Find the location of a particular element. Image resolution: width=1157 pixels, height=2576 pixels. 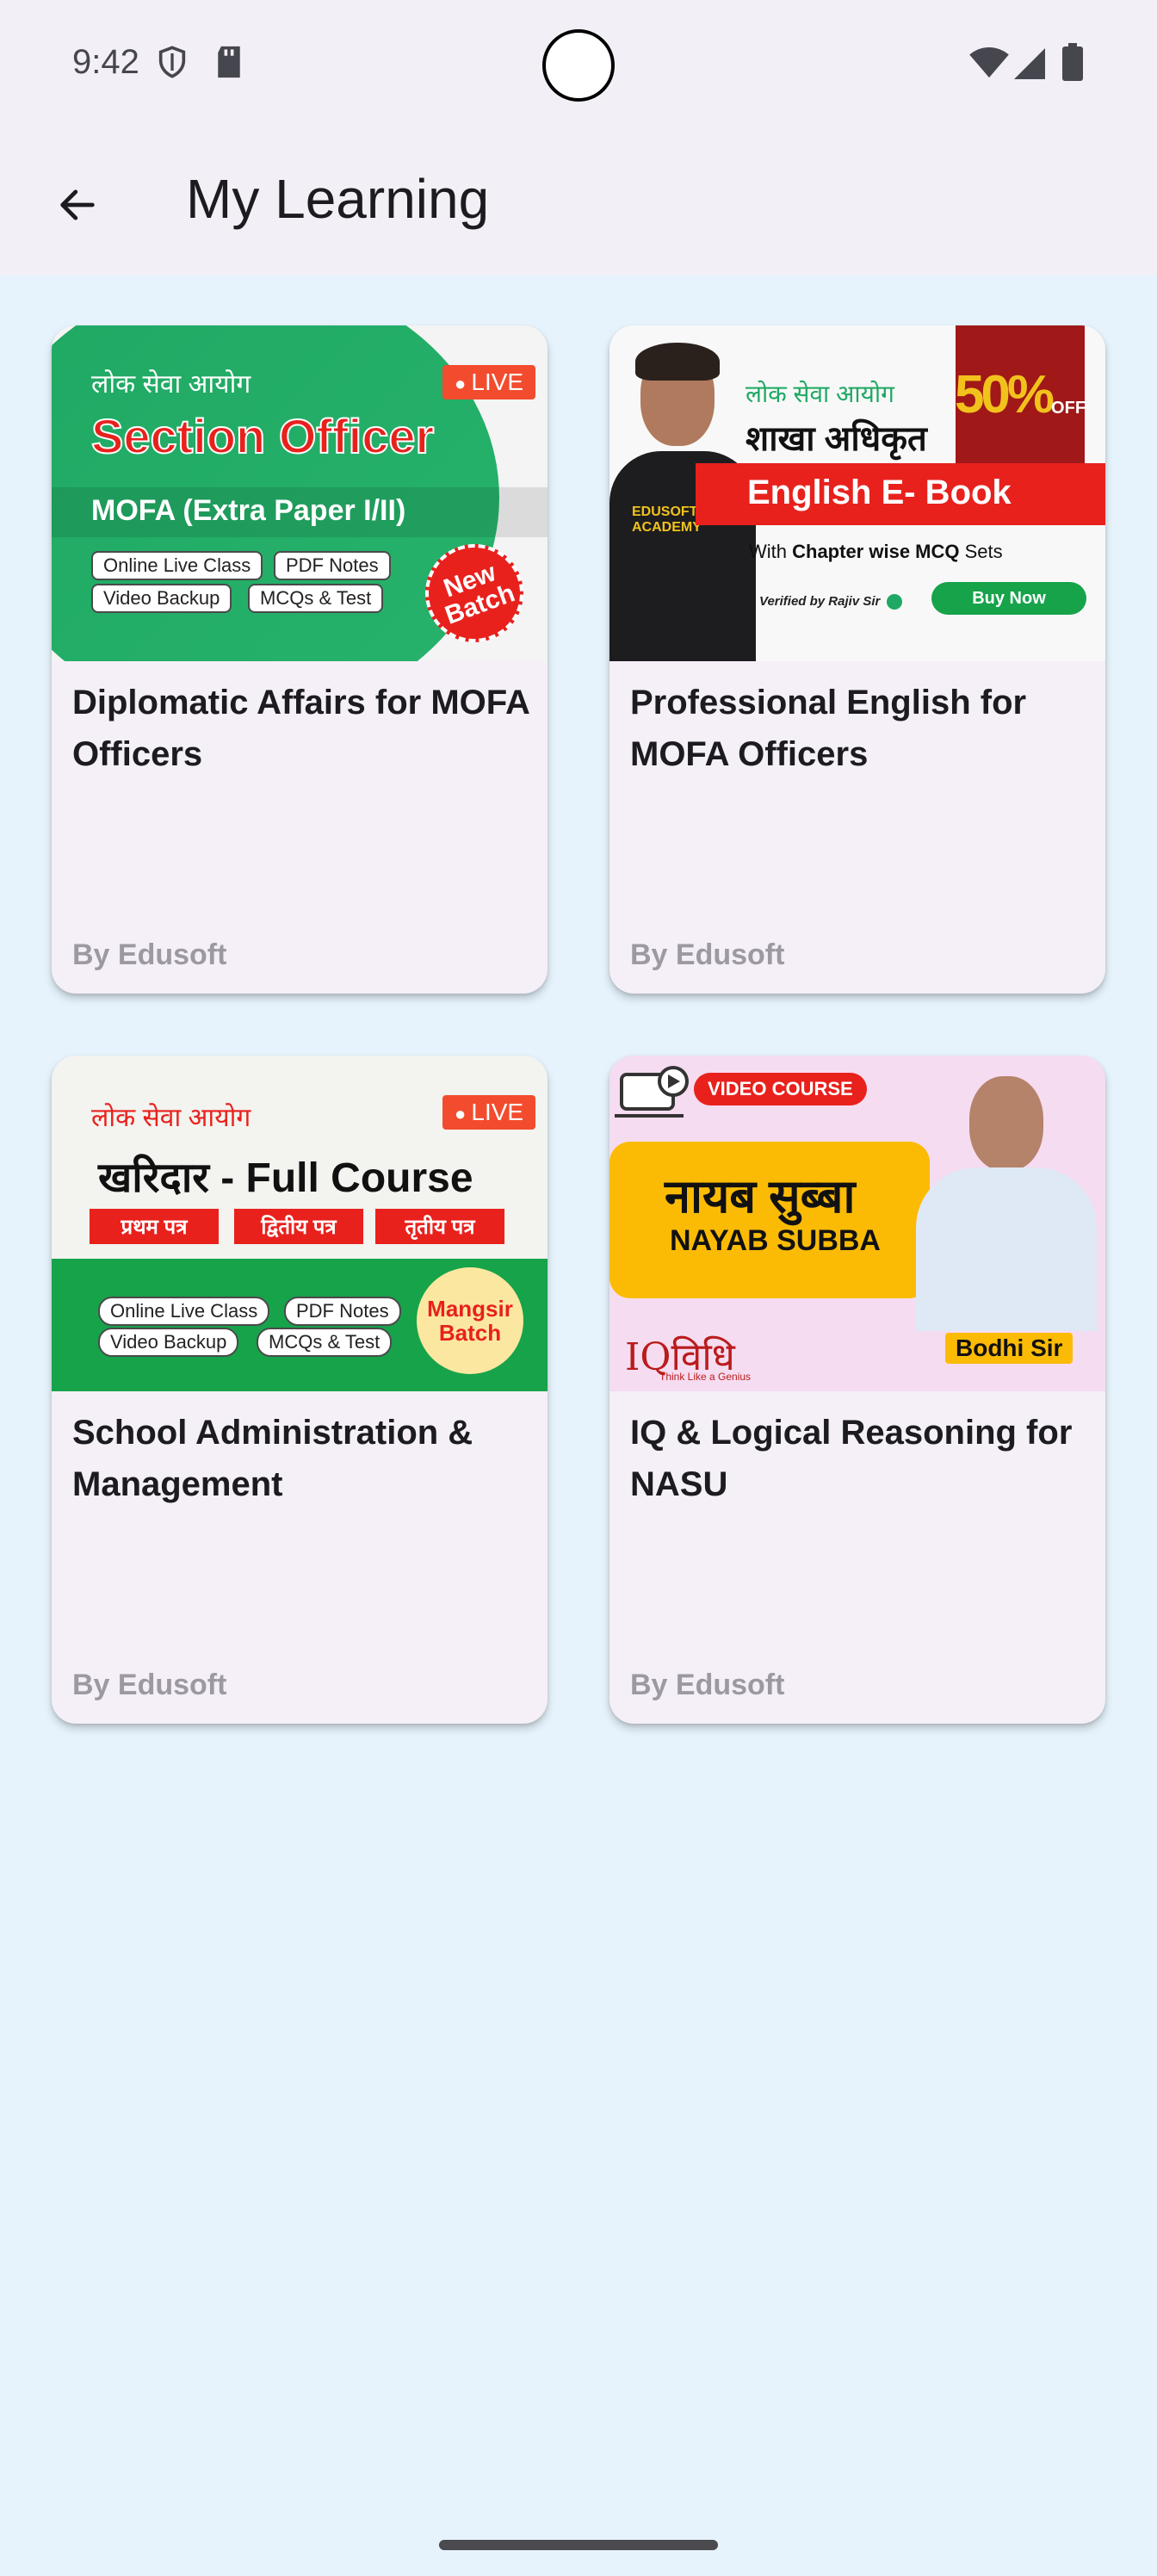

thumbnail-verified: Verified by Rajiv Sir is located at coordinates (820, 601).